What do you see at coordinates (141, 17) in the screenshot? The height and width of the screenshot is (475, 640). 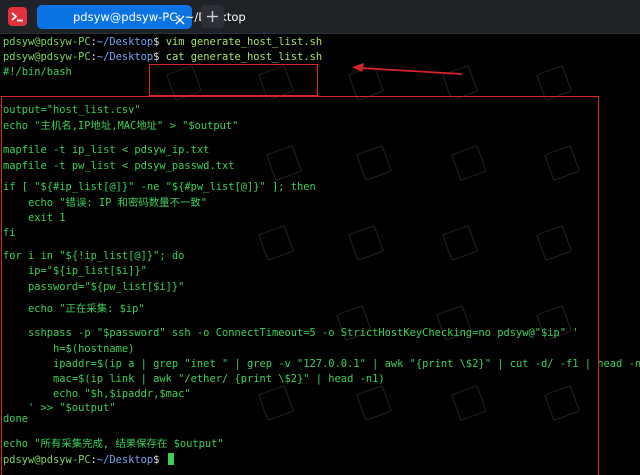 I see `tab-terminal-desktop: pdsyw@pdsyw-PC: ~/Desktop` at bounding box center [141, 17].